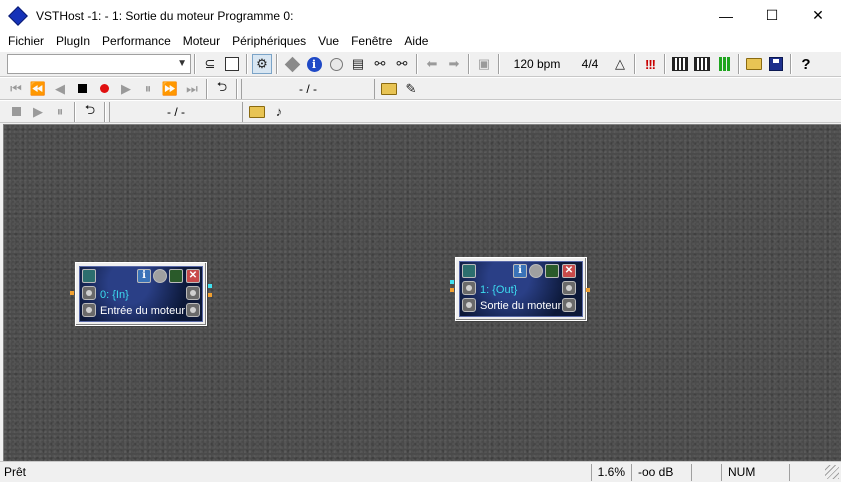 This screenshot has width=841, height=482. I want to click on status-text: Prêt, so click(15, 472).